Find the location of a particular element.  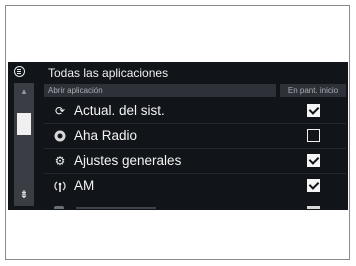

list-item-partial is located at coordinates (195, 208).